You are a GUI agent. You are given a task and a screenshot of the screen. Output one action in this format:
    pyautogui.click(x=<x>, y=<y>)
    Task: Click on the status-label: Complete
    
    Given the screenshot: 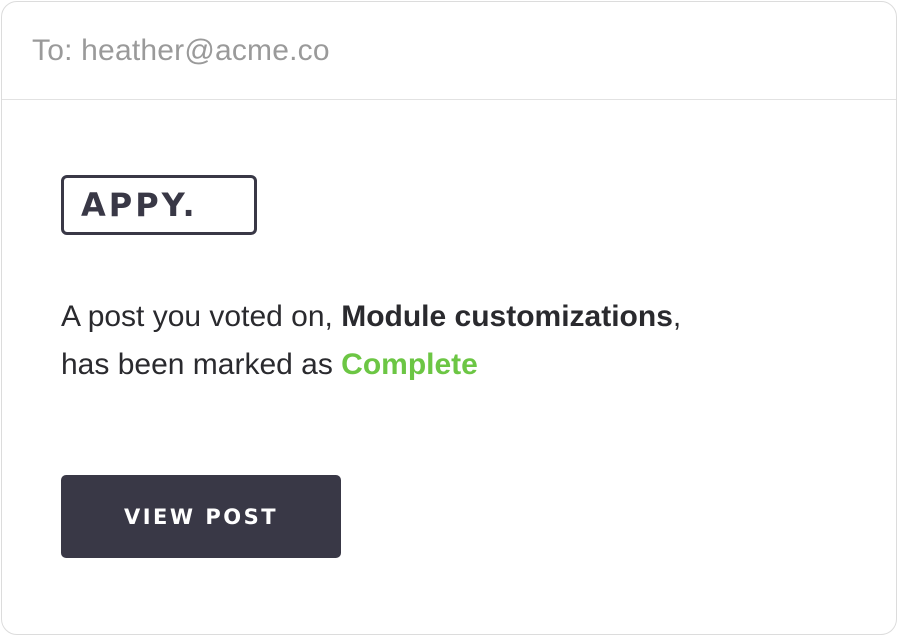 What is the action you would take?
    pyautogui.click(x=409, y=364)
    